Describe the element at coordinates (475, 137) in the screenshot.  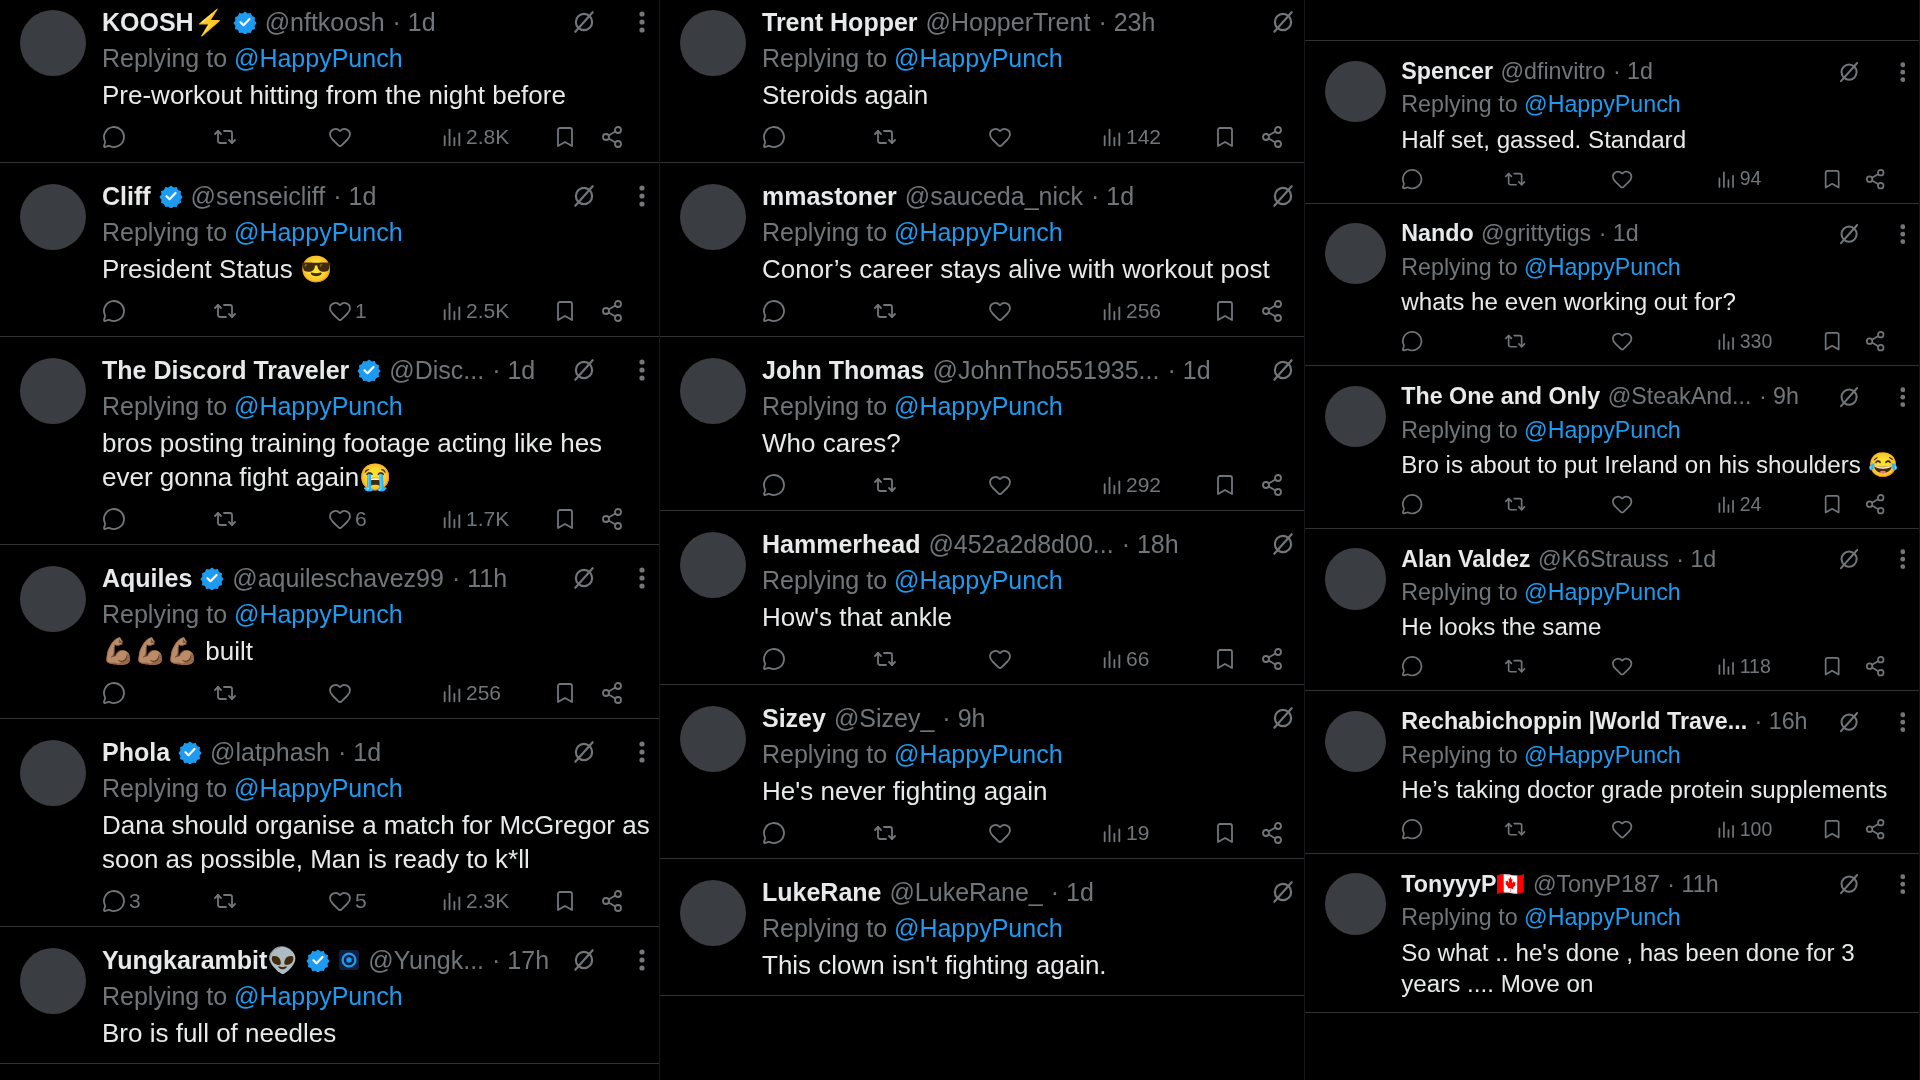
I see `views-button: 2.8K` at that location.